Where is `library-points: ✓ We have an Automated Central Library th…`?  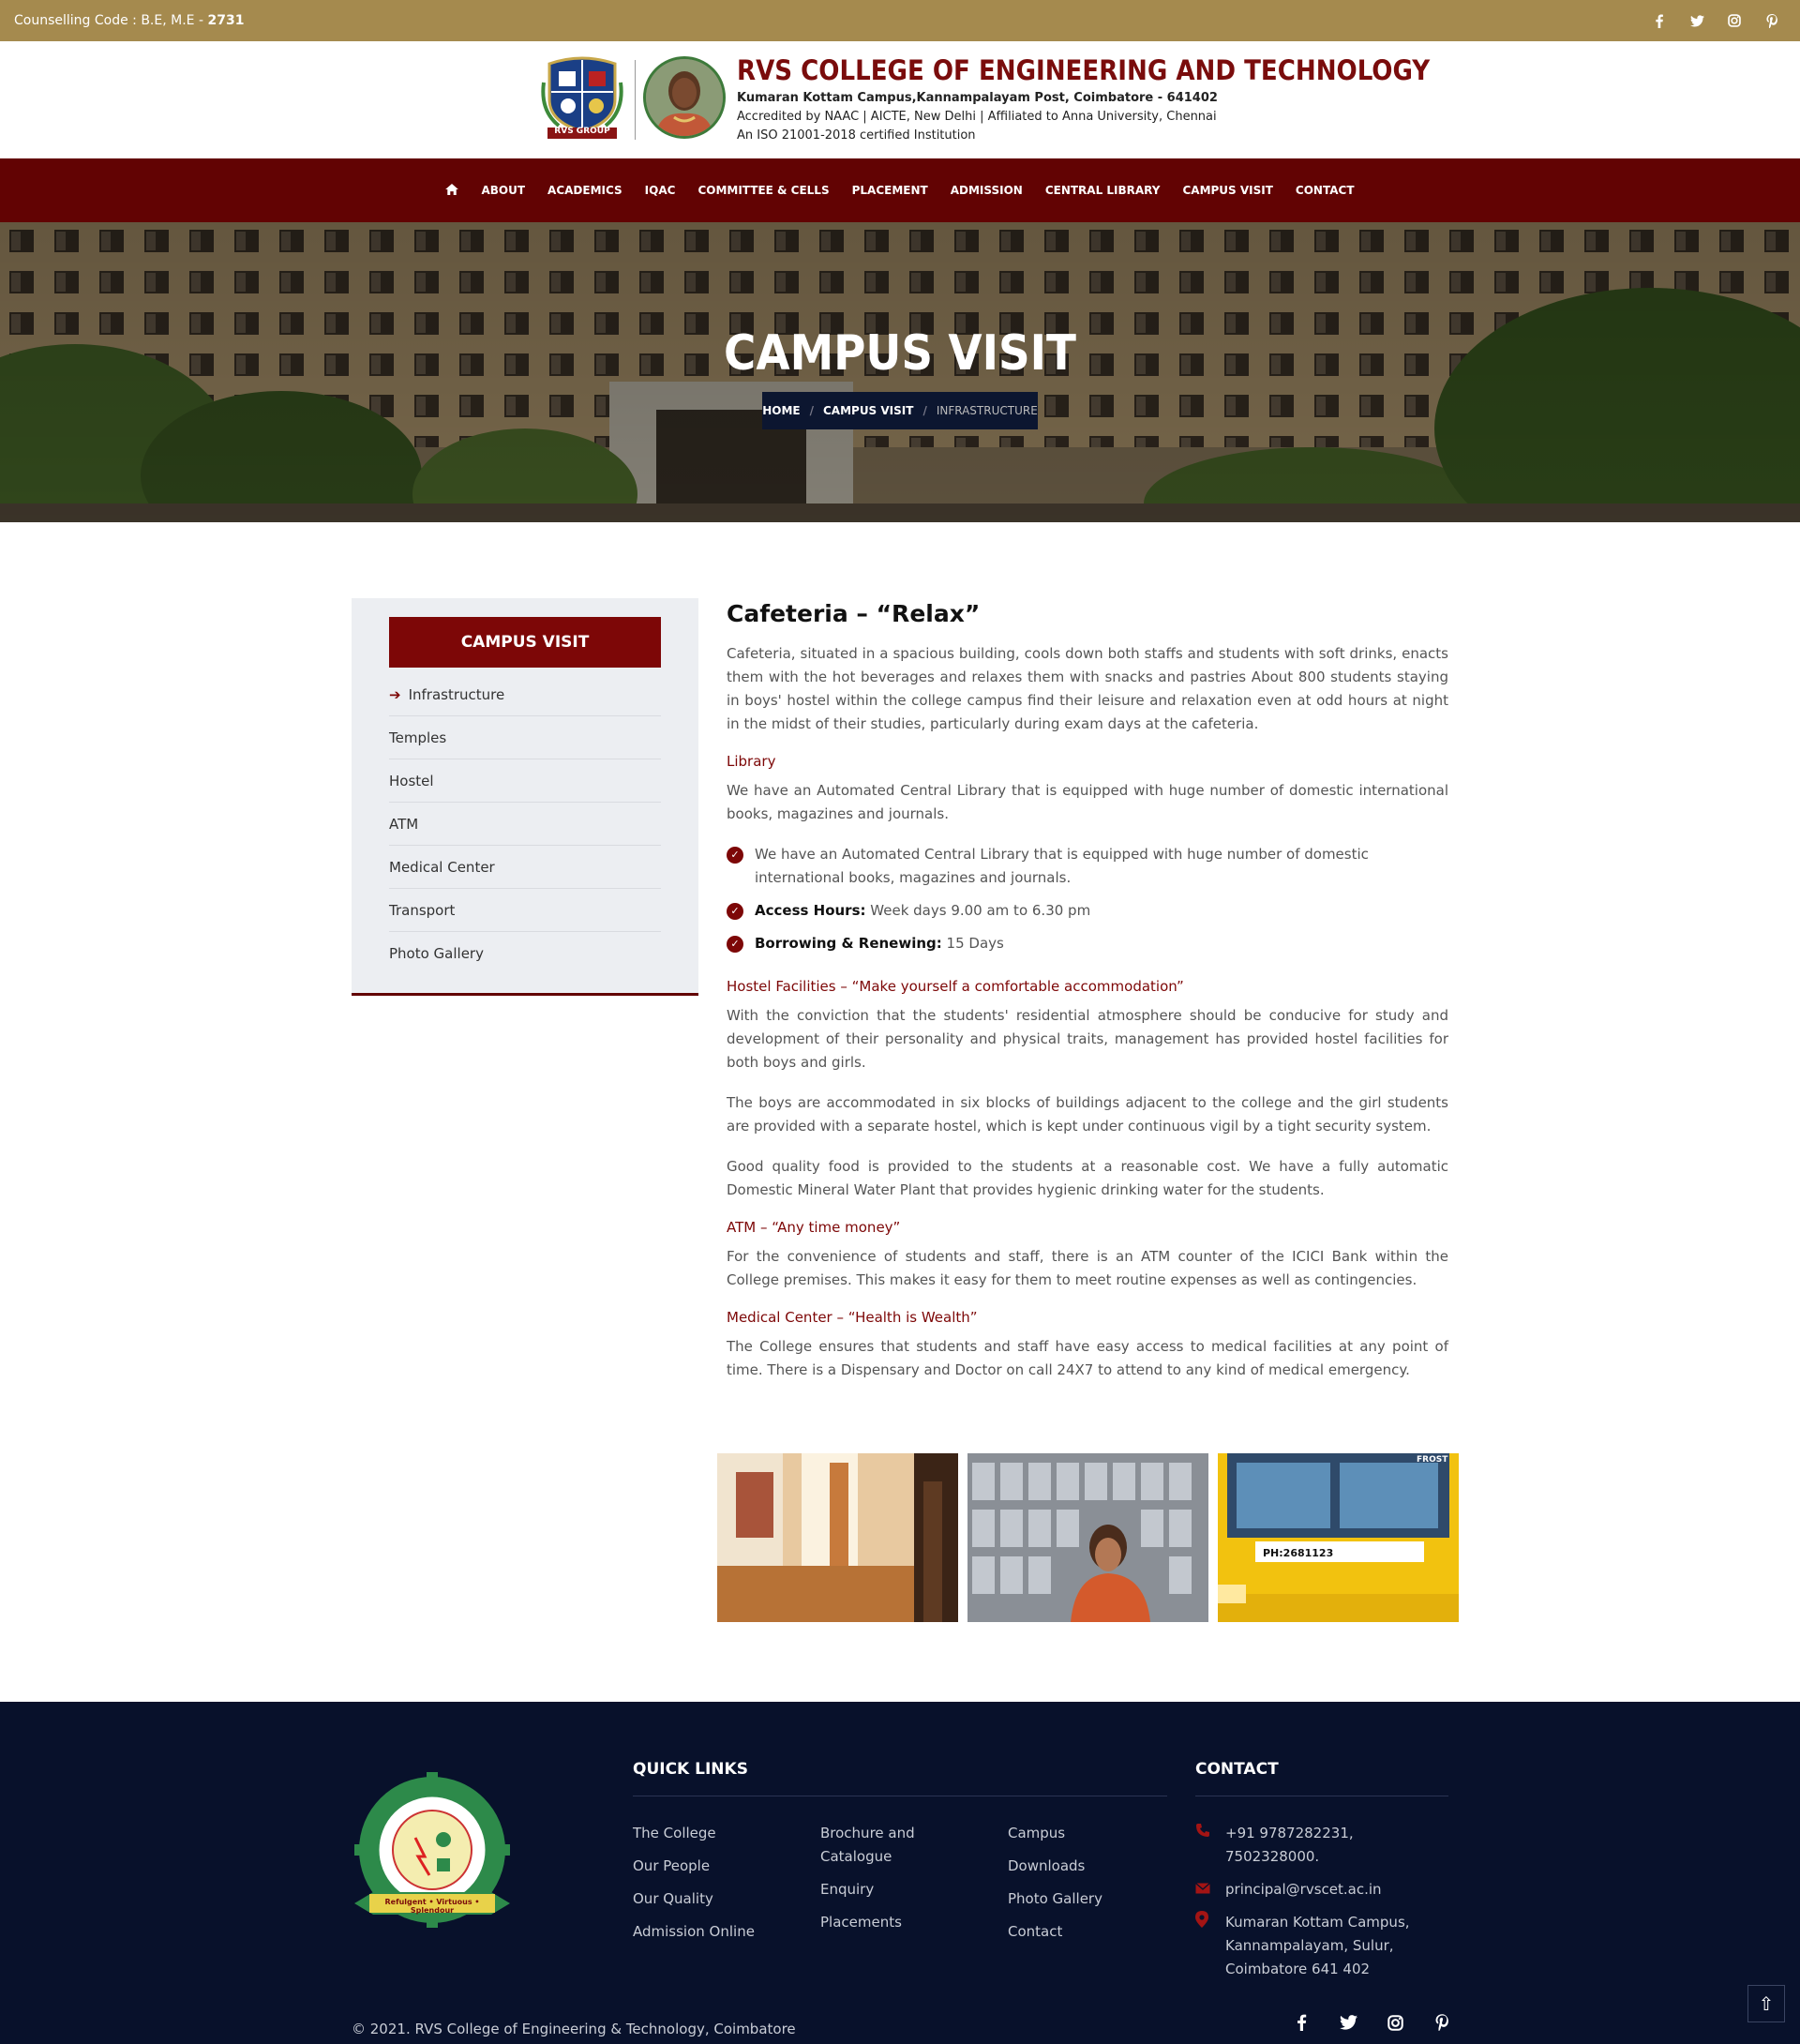 library-points: ✓ We have an Automated Central Library th… is located at coordinates (1087, 899).